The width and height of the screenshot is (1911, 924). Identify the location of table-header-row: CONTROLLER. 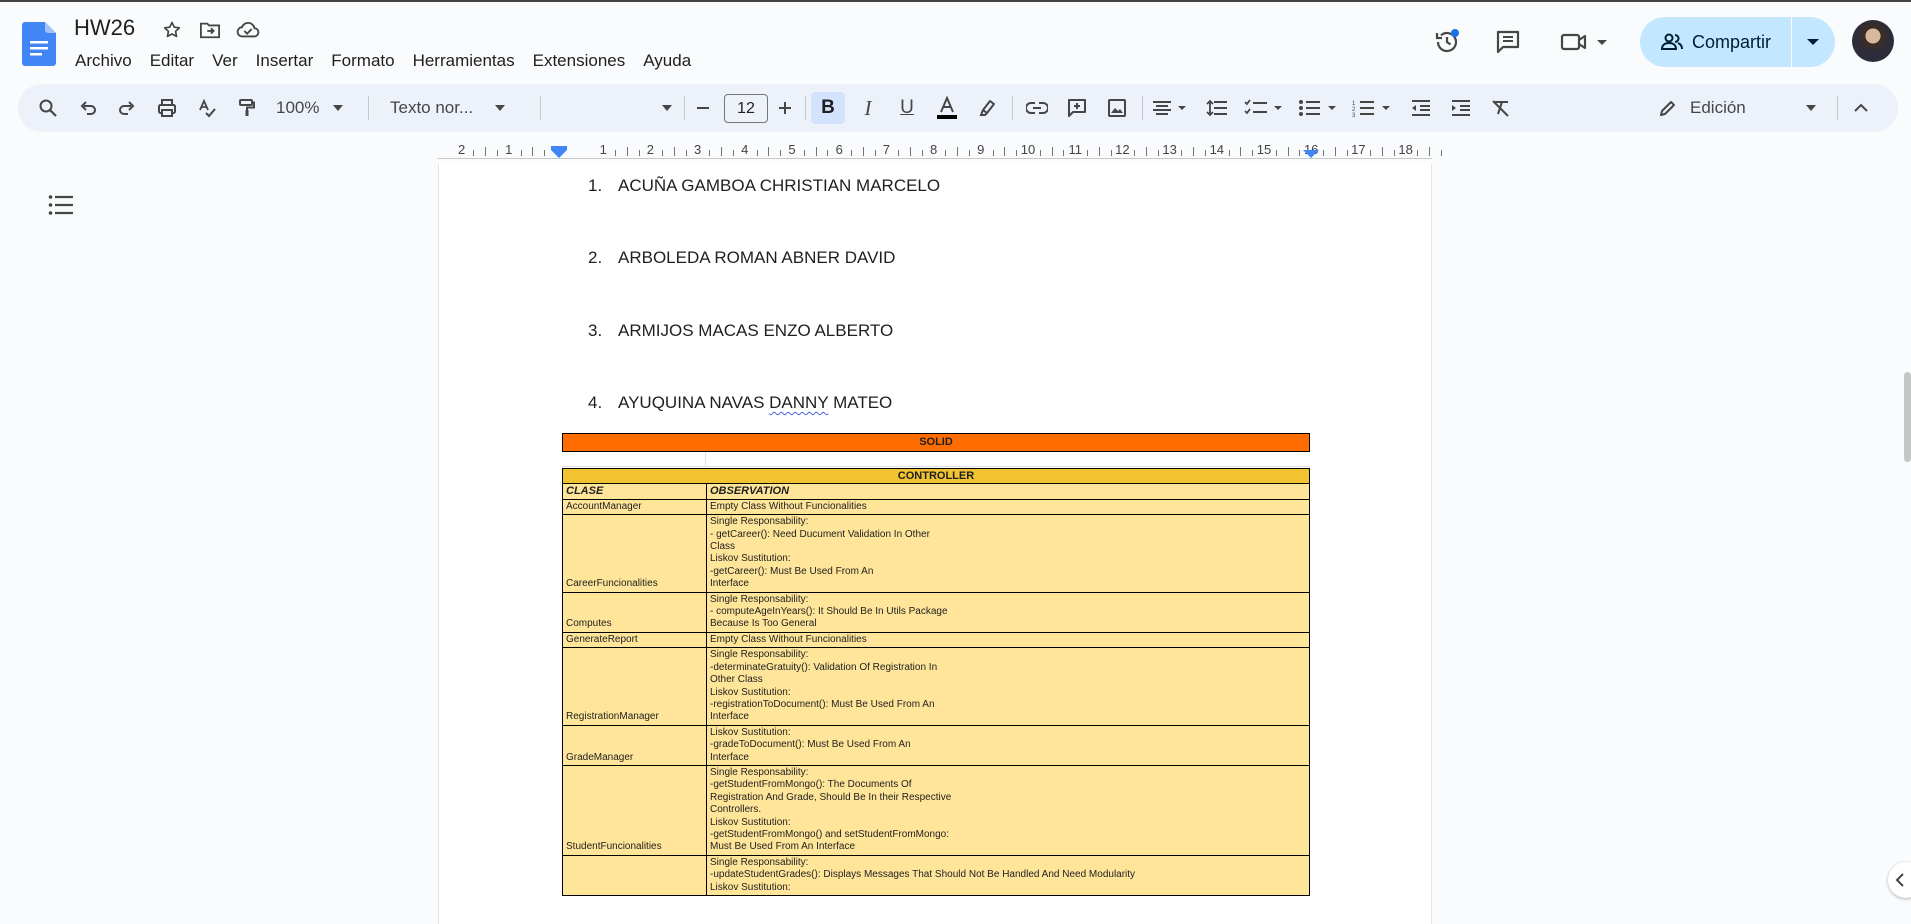
(936, 476).